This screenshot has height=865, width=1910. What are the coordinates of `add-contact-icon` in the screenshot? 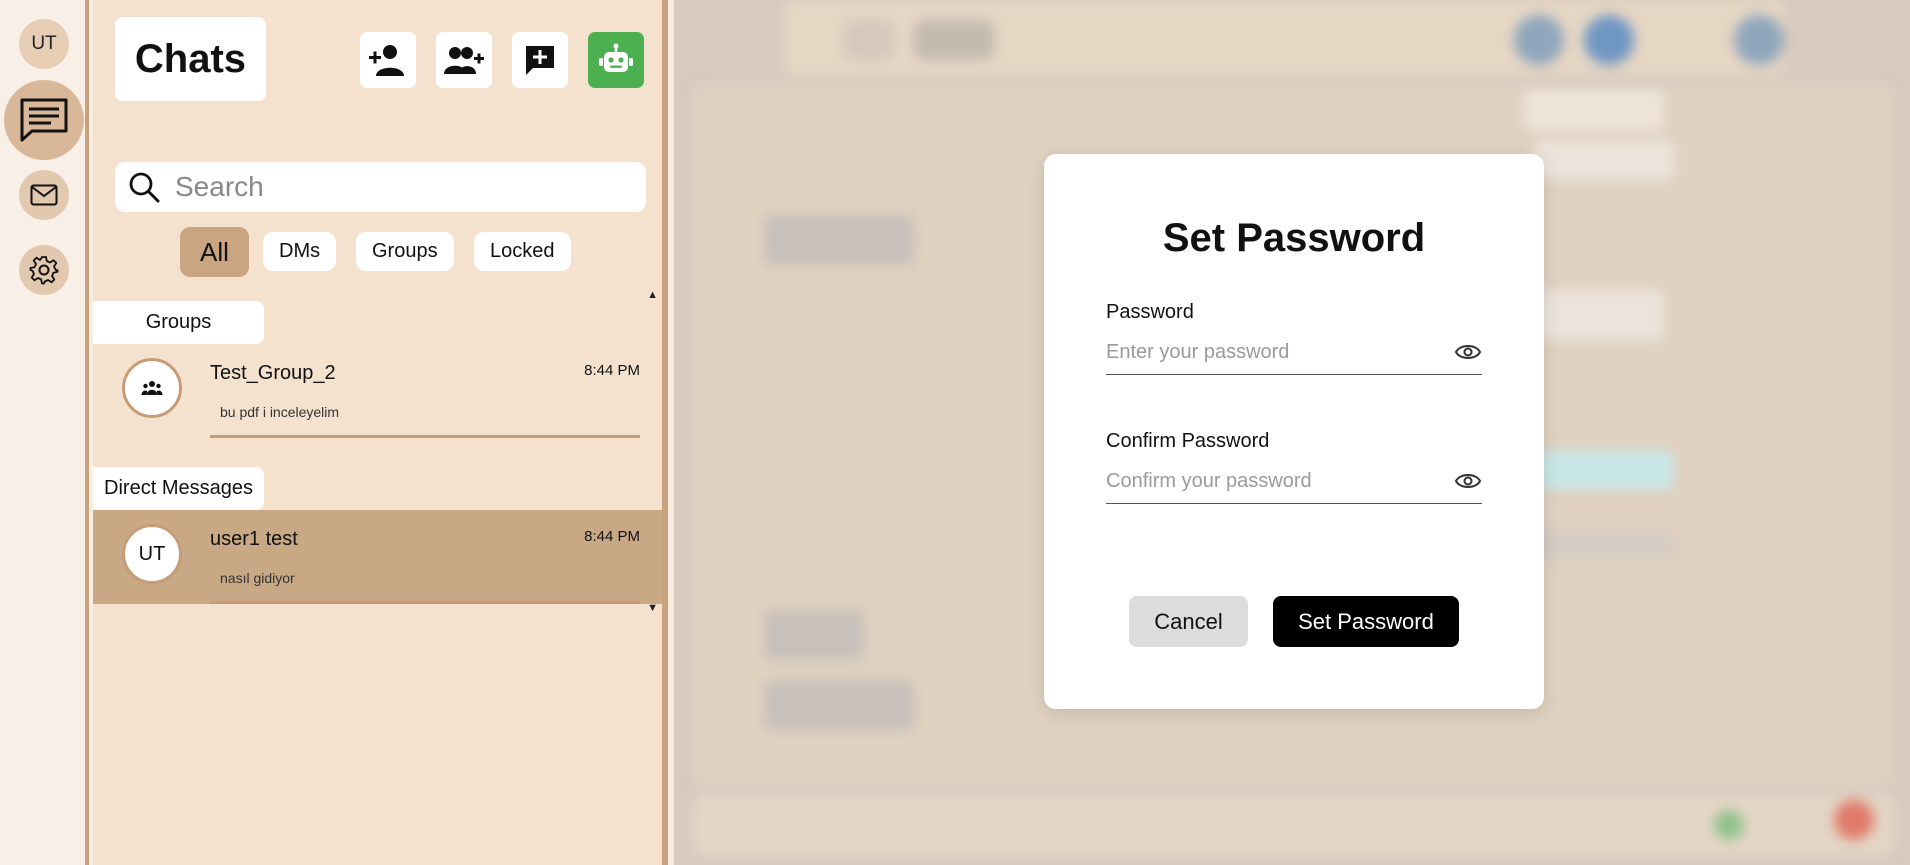 It's located at (386, 60).